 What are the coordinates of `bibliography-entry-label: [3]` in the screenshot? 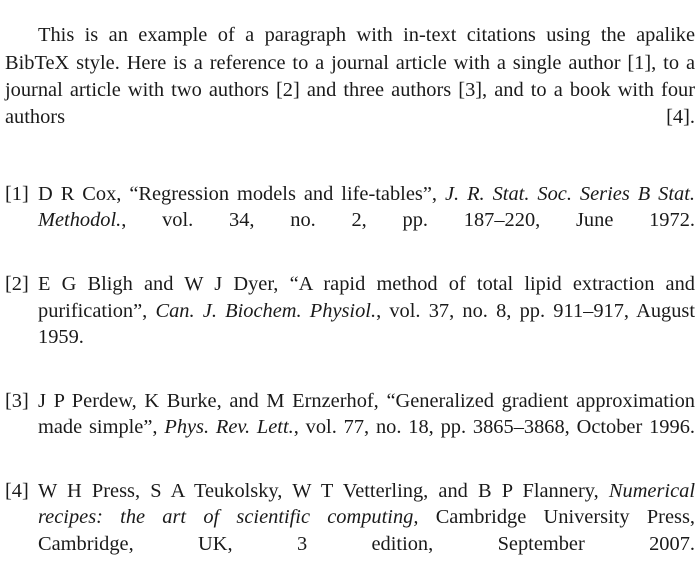 It's located at (17, 400).